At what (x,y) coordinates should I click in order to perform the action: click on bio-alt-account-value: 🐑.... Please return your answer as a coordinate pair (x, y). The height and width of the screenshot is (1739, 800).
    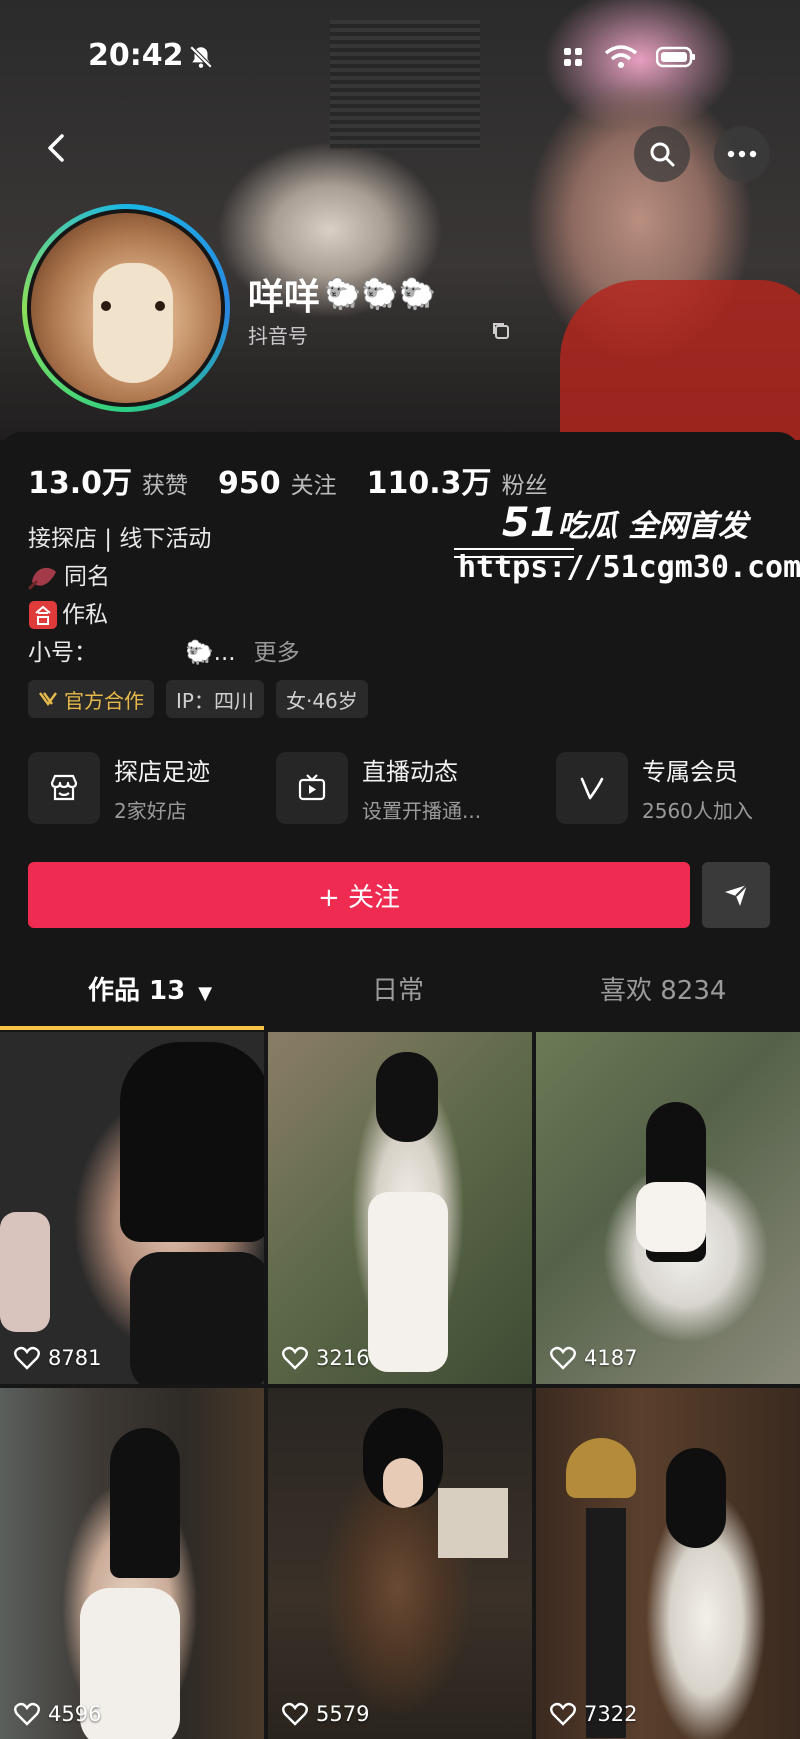
    Looking at the image, I should click on (210, 653).